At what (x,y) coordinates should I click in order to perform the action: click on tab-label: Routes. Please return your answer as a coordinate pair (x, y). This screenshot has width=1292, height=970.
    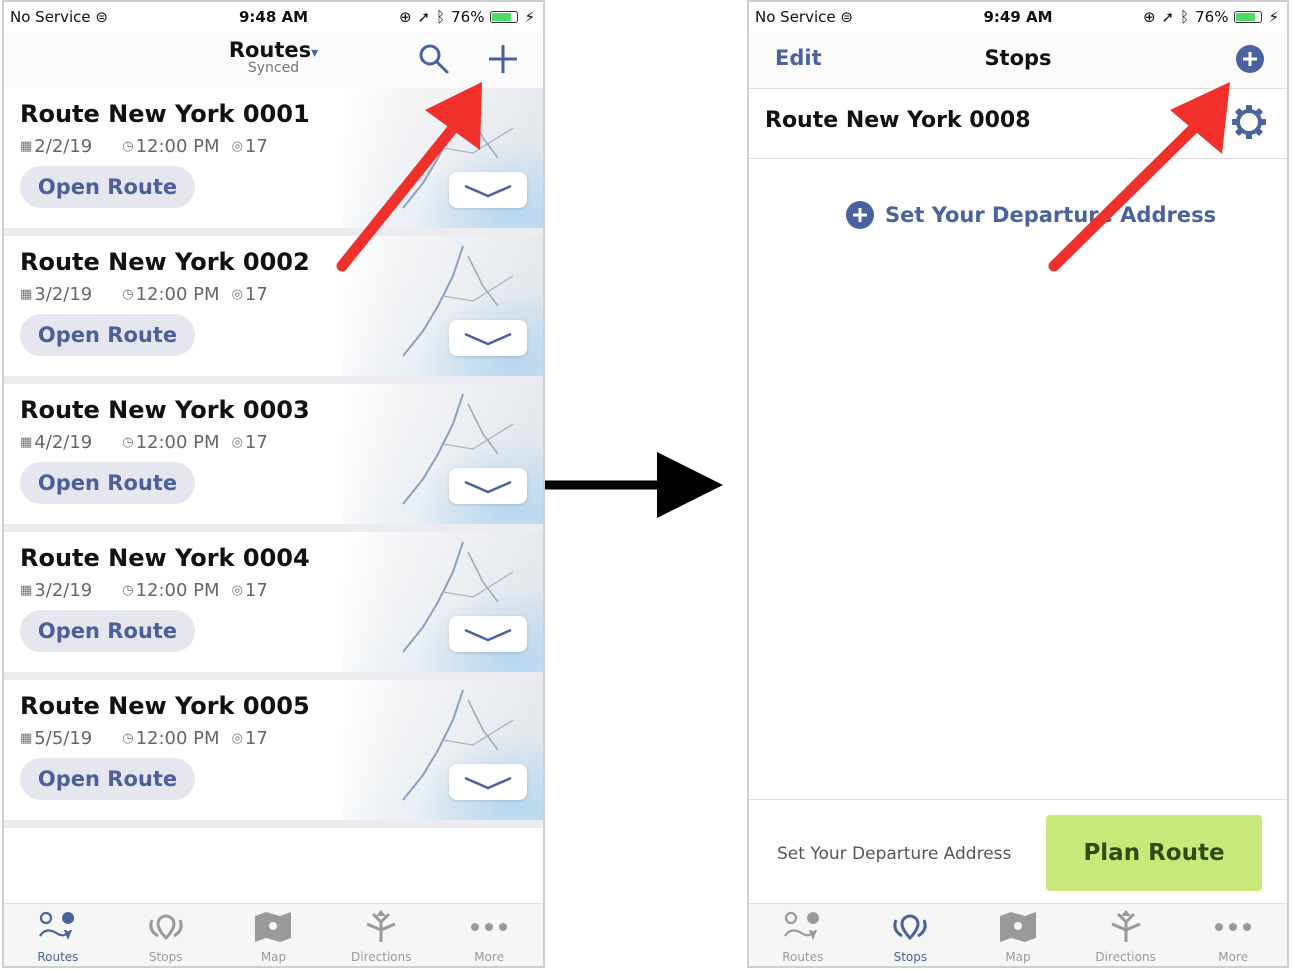
    Looking at the image, I should click on (803, 957).